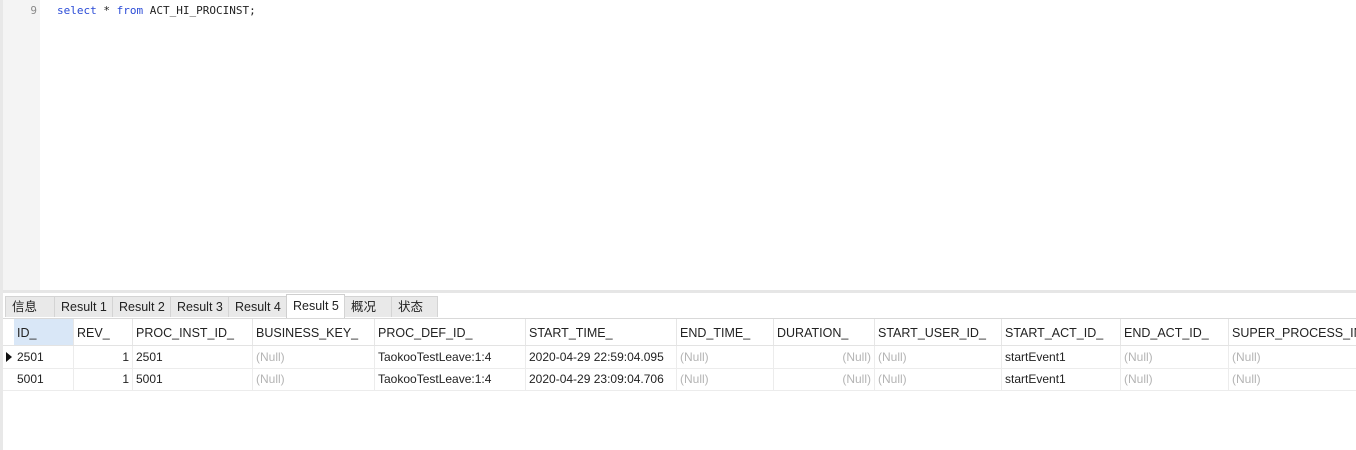 The image size is (1356, 450). Describe the element at coordinates (199, 10) in the screenshot. I see `sql-table-name: ACT_HI_PROCINST;` at that location.